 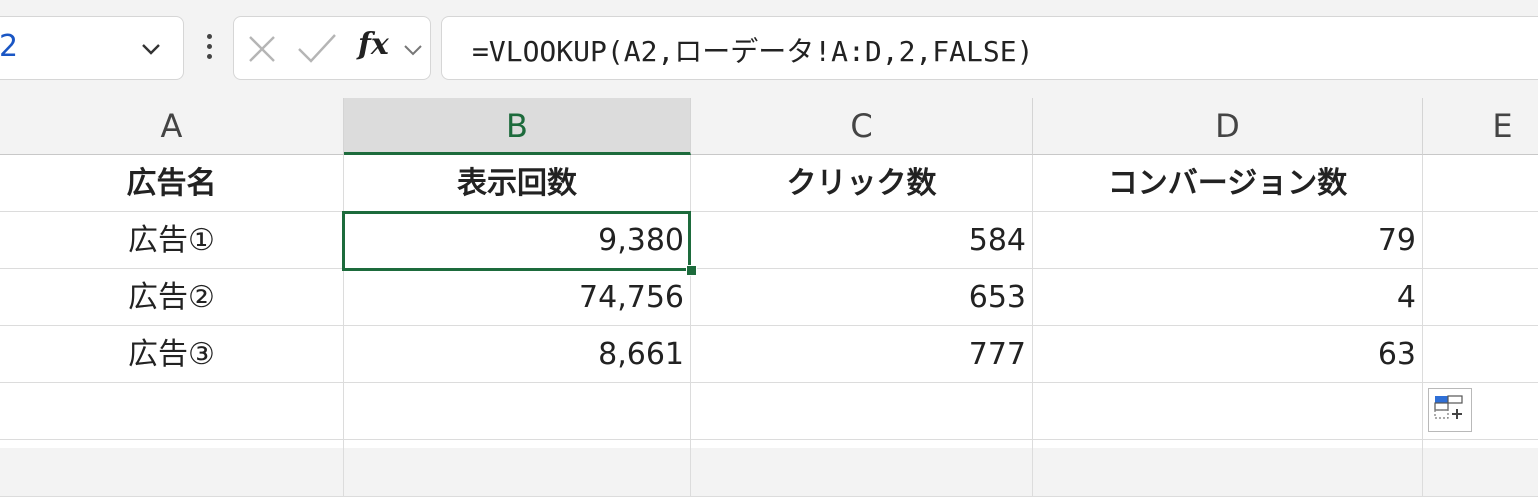 What do you see at coordinates (517, 297) in the screenshot?
I see `cell-b3: 74,756` at bounding box center [517, 297].